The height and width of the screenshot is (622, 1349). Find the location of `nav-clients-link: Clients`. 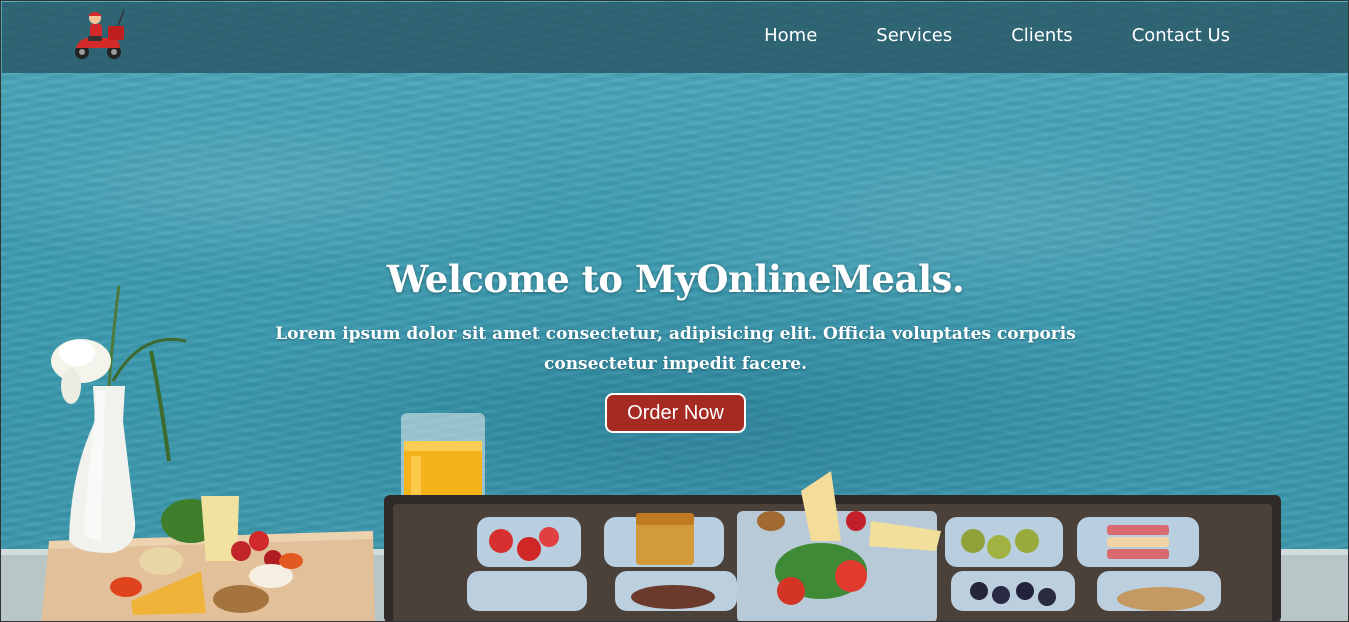

nav-clients-link: Clients is located at coordinates (1042, 36).